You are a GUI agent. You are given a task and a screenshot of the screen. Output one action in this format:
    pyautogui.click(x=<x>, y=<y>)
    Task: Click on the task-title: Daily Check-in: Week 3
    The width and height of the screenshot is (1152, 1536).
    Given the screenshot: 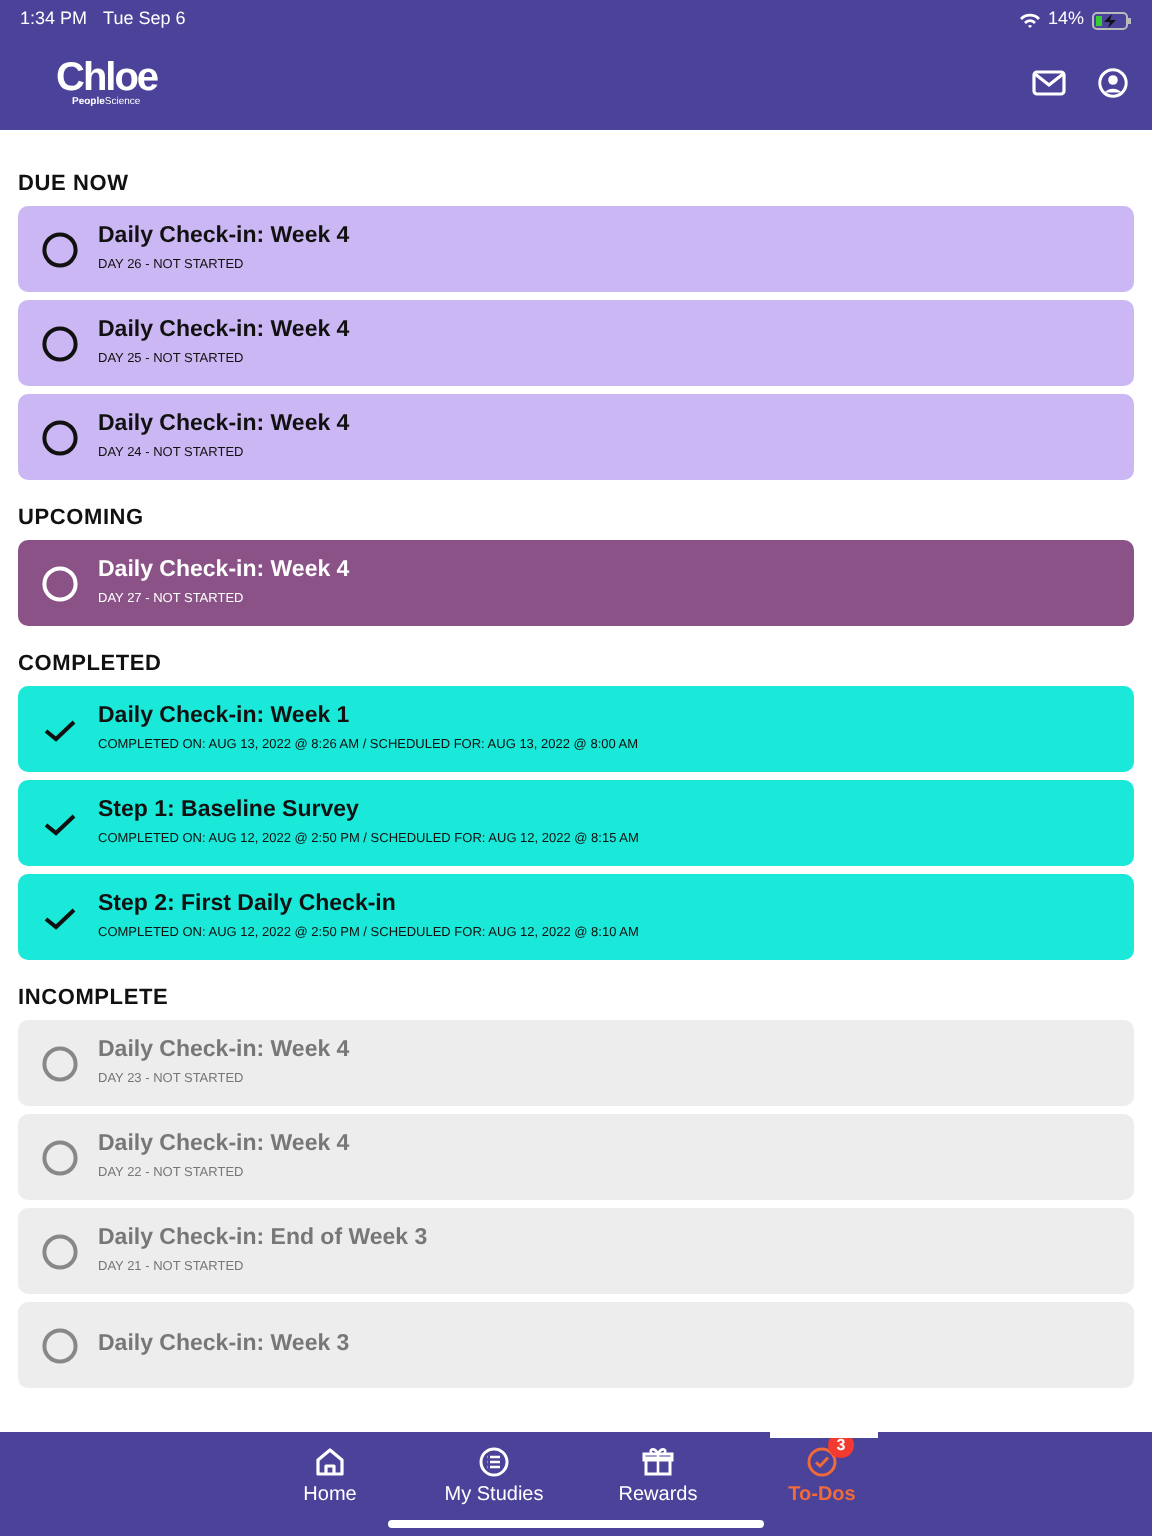 What is the action you would take?
    pyautogui.click(x=224, y=1345)
    